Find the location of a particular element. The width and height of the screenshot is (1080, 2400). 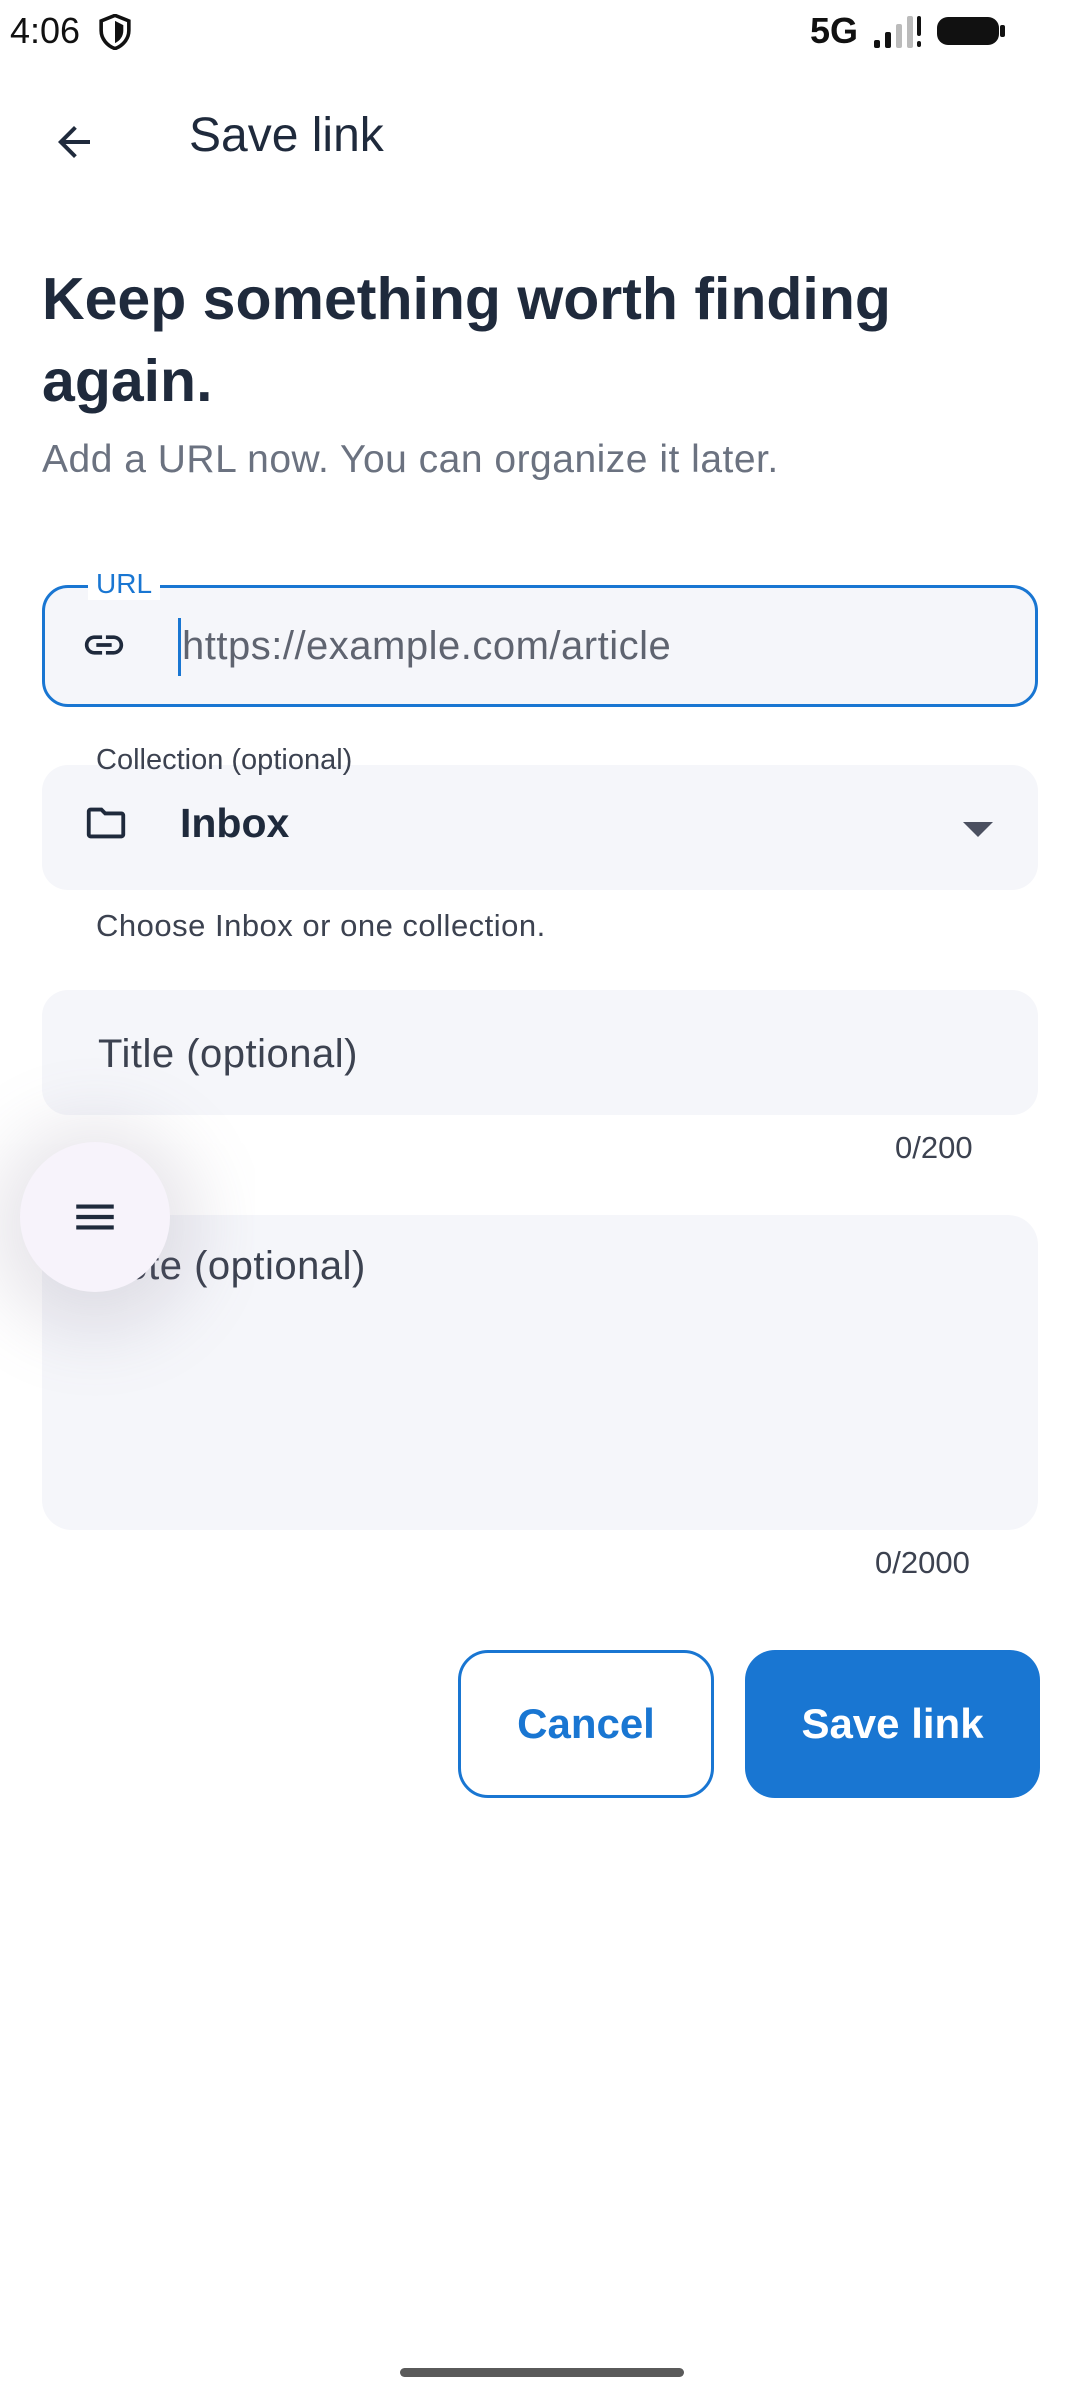

network-type: 5G is located at coordinates (834, 30).